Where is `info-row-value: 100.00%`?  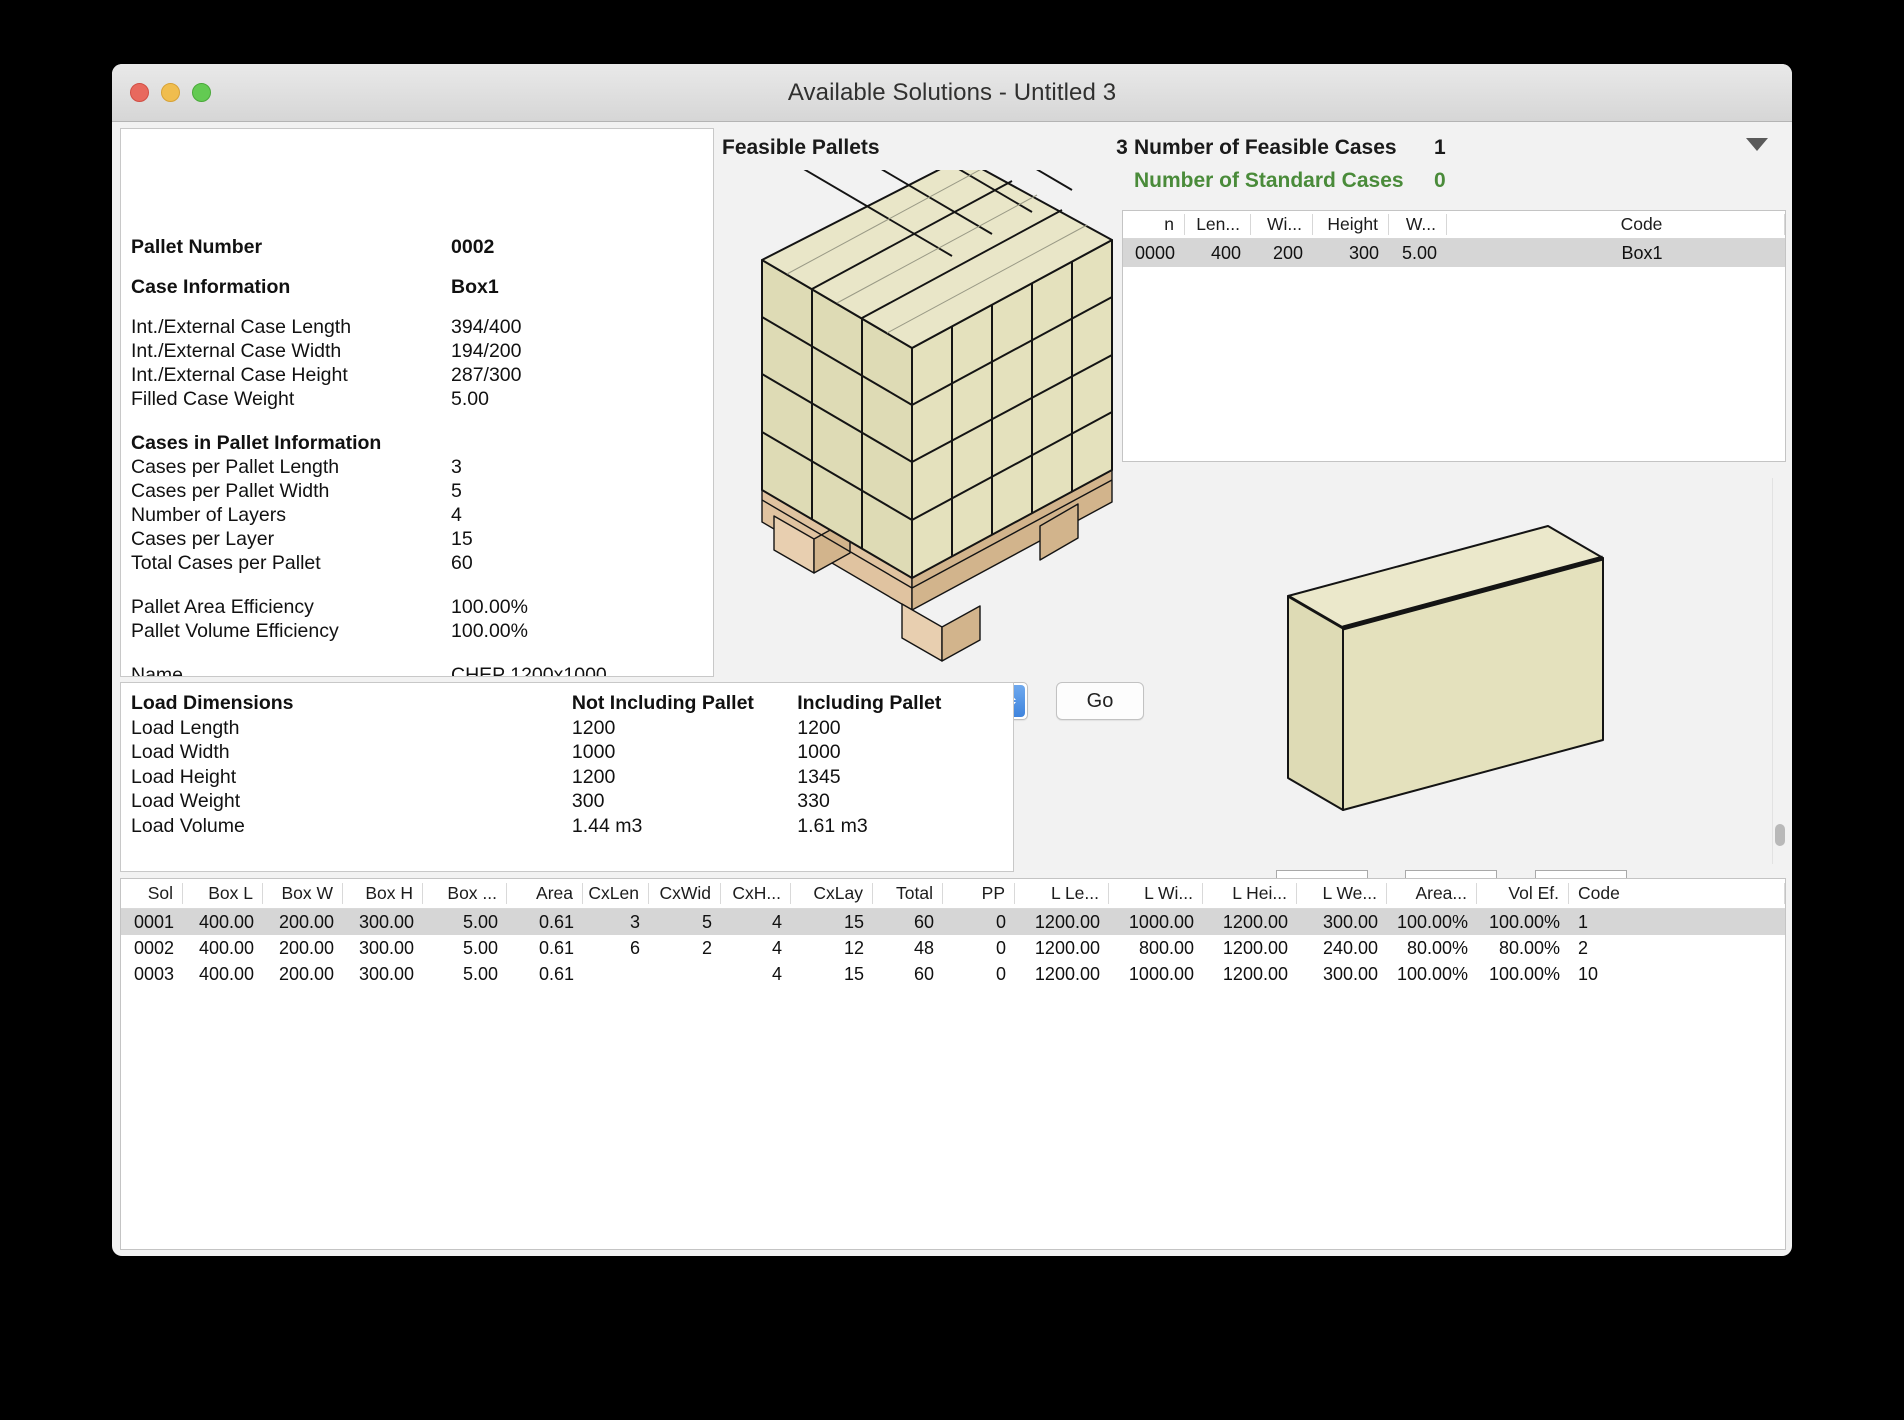
info-row-value: 100.00% is located at coordinates (489, 631).